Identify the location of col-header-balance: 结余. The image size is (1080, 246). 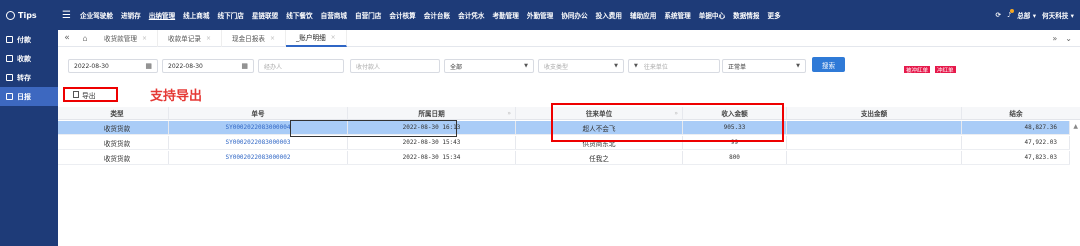
(1016, 113).